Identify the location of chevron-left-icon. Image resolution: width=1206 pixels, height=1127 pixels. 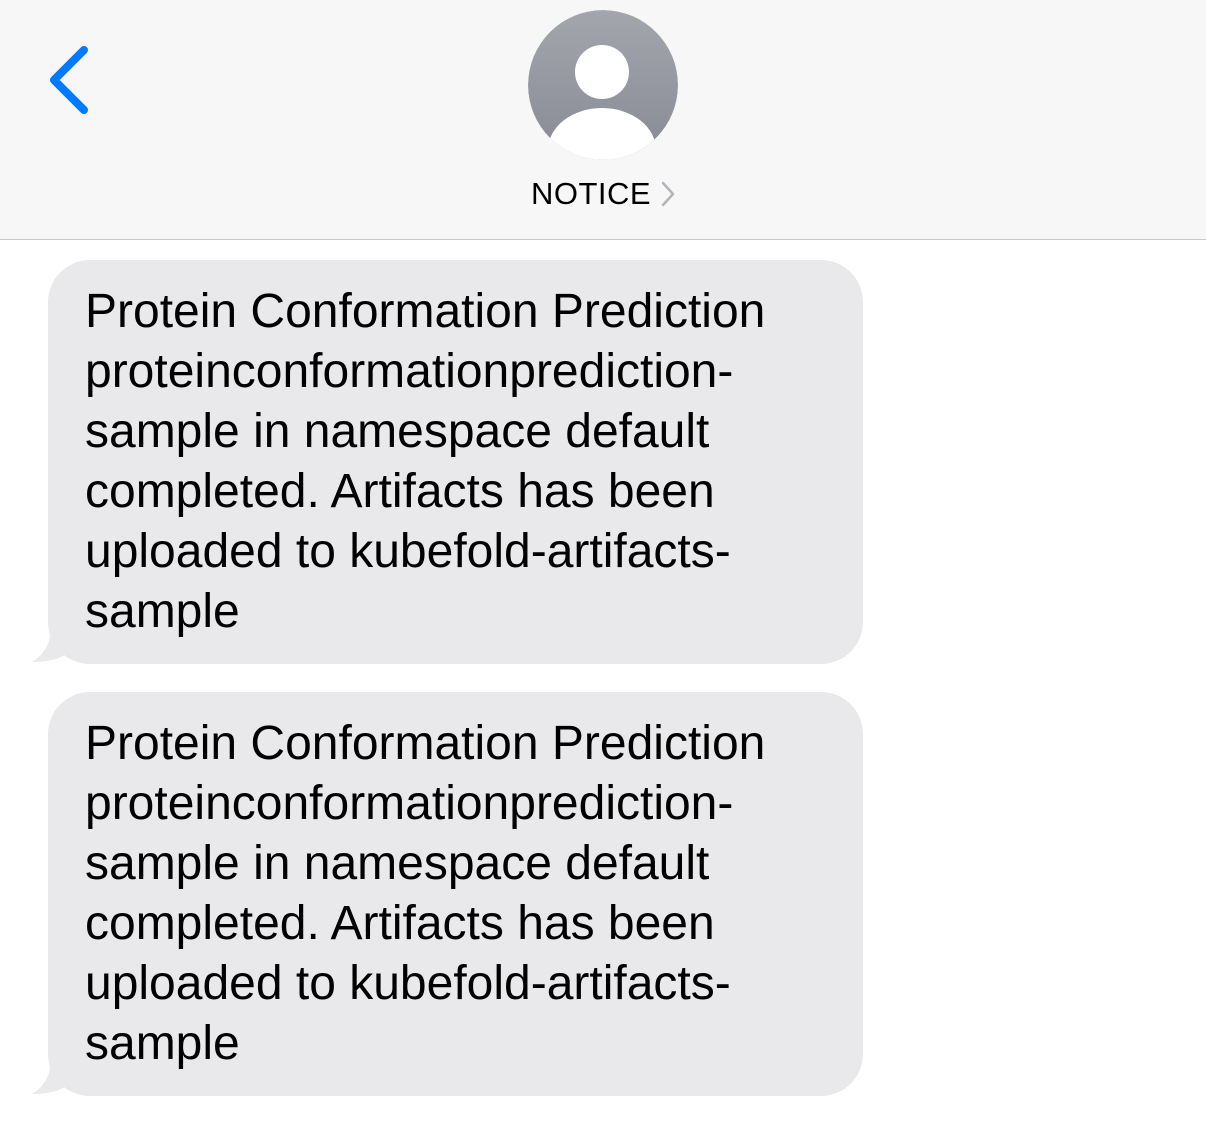
(69, 80).